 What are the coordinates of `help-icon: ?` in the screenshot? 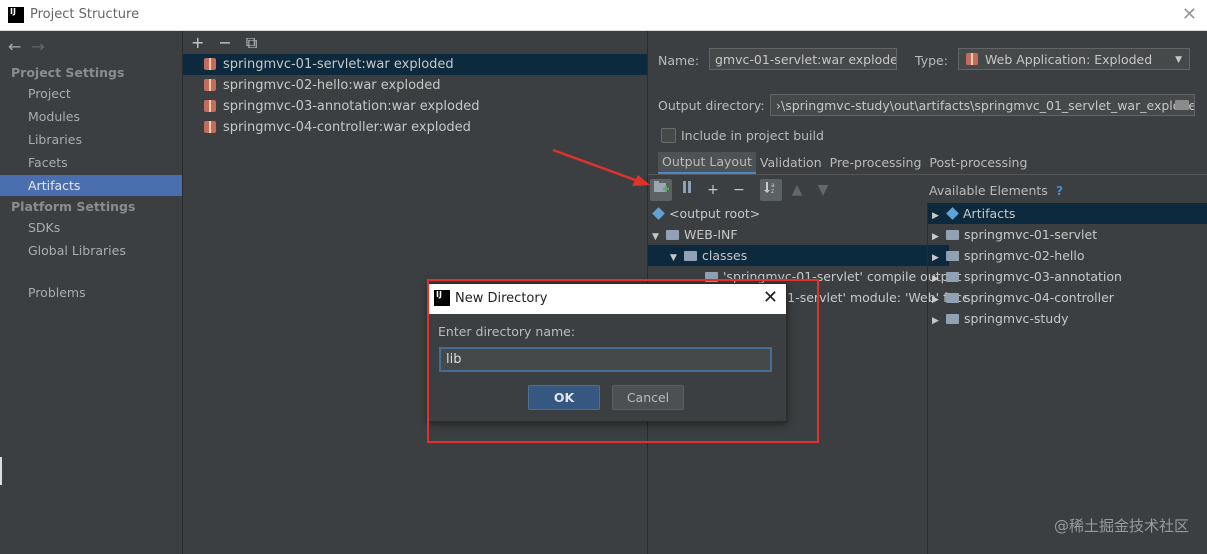 It's located at (1059, 190).